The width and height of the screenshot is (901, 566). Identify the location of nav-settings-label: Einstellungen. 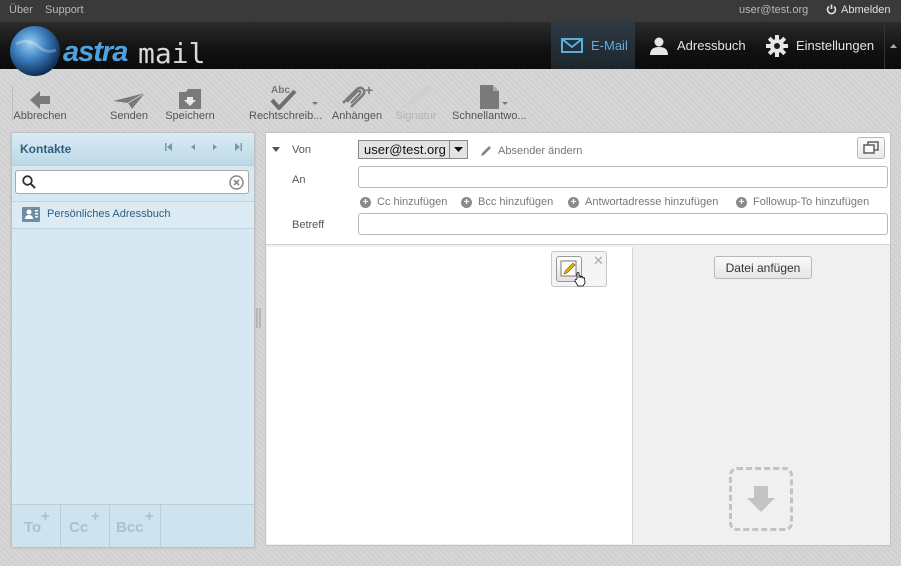
(835, 45).